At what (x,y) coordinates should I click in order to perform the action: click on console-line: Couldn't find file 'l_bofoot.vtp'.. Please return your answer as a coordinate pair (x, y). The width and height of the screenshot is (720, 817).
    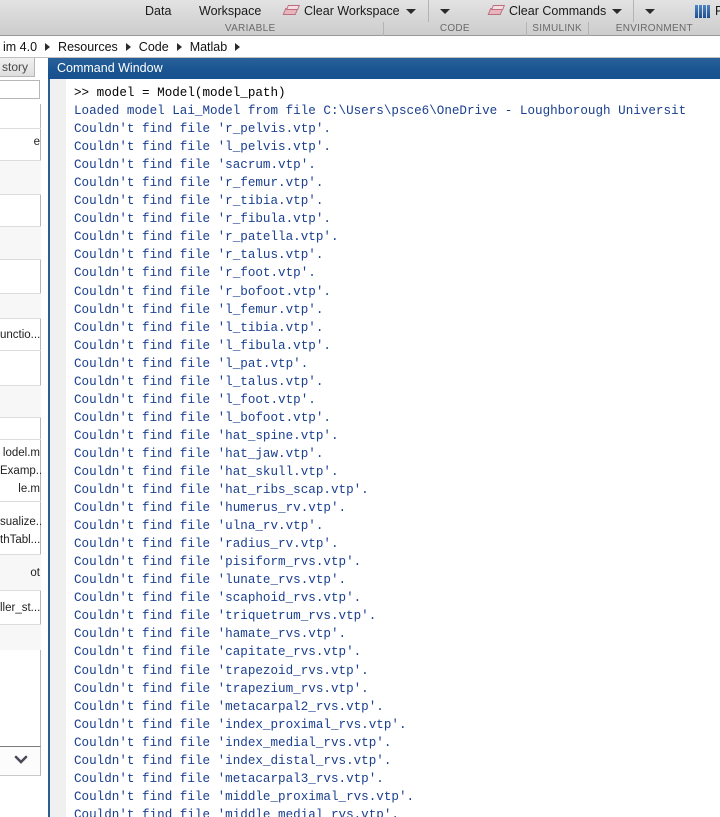
    Looking at the image, I should click on (202, 417).